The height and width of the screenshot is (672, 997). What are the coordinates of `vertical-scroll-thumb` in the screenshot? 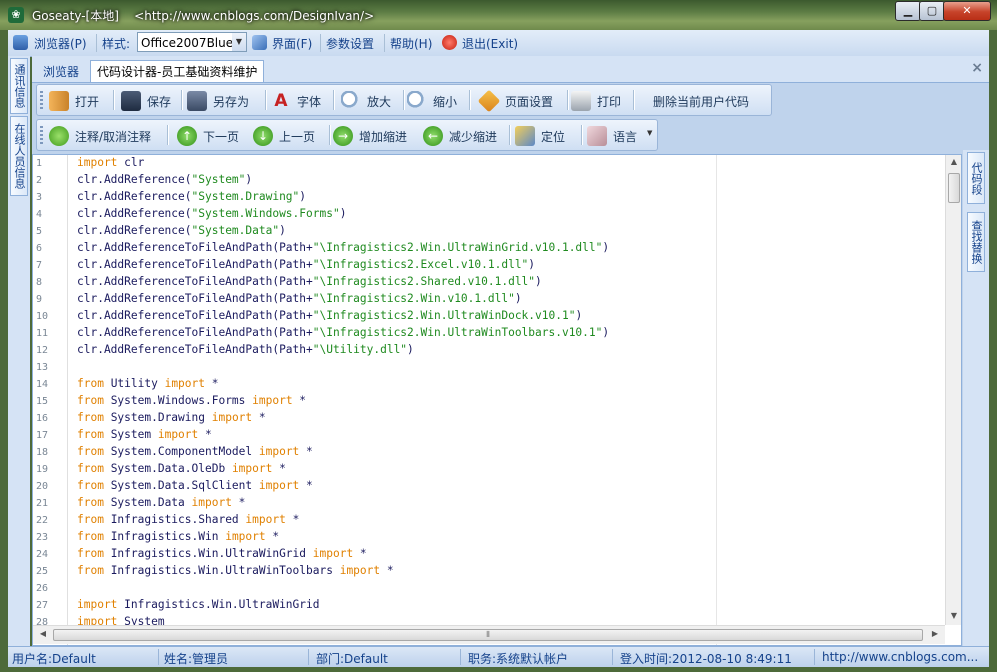 It's located at (954, 188).